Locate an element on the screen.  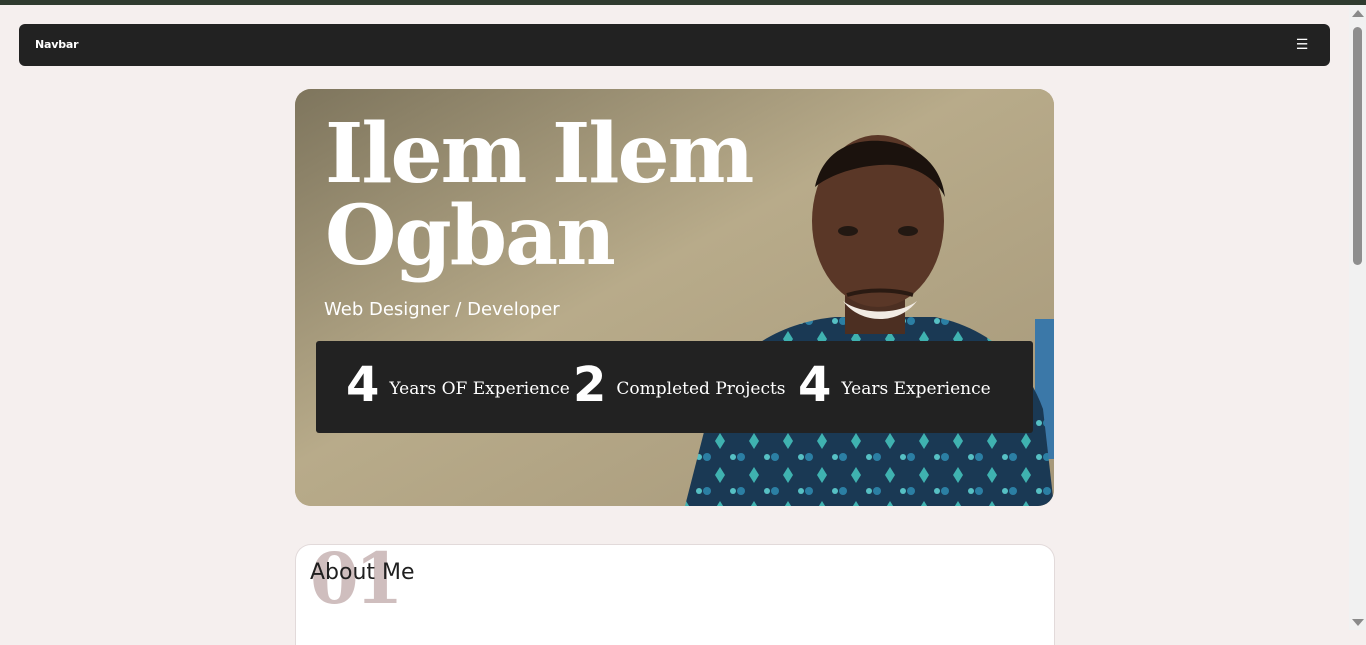
stat-years-experience: 4 Years Experience is located at coordinates (894, 385).